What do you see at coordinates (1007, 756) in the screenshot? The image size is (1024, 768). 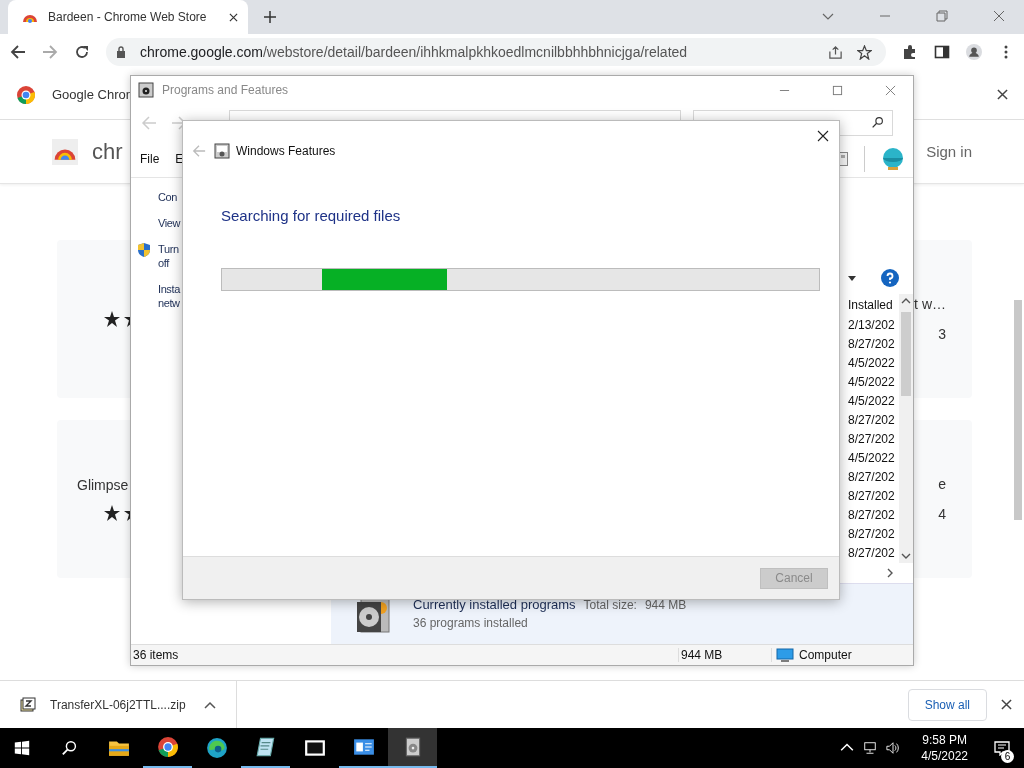 I see `notification-count: 6` at bounding box center [1007, 756].